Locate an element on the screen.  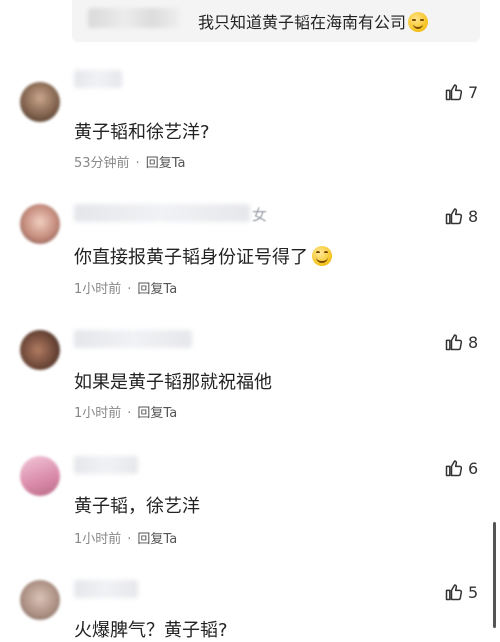
quoted-text: 我只知道黄子韬在海南有公司 is located at coordinates (302, 22).